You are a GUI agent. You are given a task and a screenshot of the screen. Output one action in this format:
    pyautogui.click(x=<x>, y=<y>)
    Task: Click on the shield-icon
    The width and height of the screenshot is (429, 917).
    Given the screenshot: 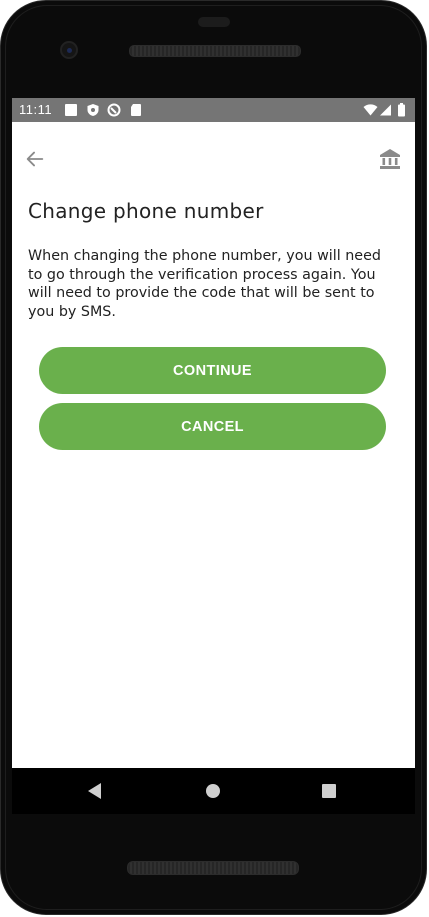 What is the action you would take?
    pyautogui.click(x=93, y=110)
    